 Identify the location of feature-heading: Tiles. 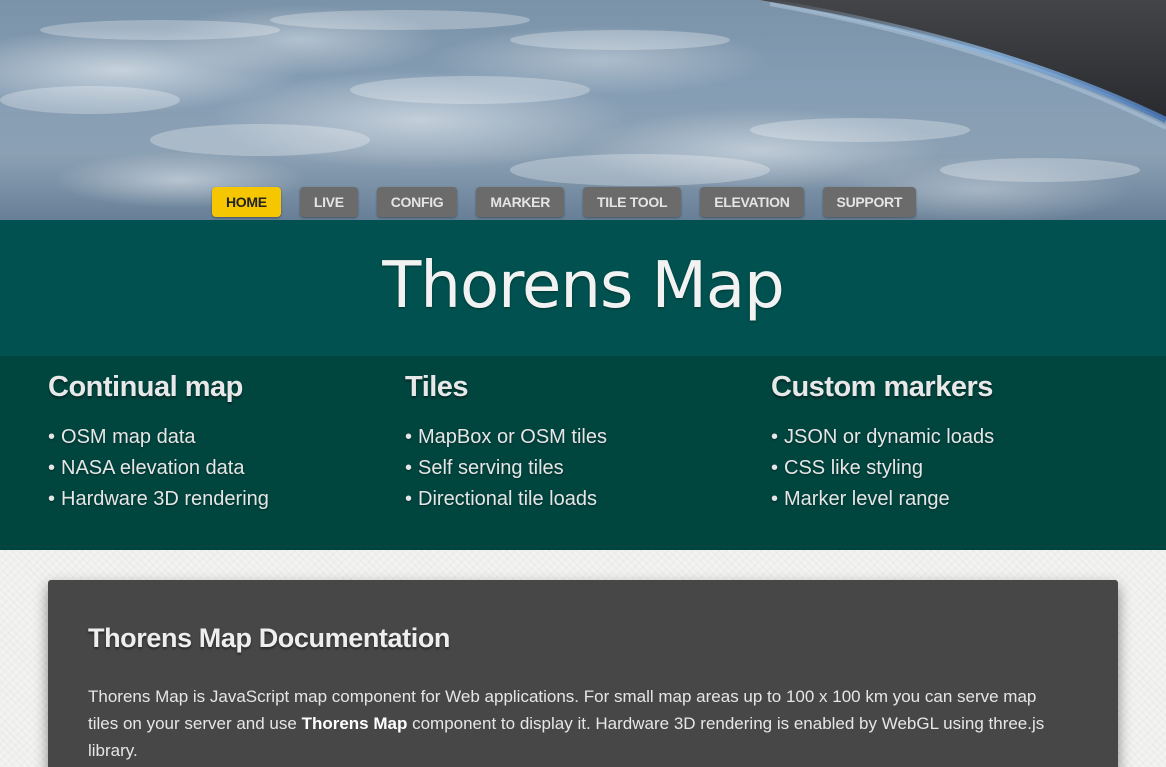
(437, 387).